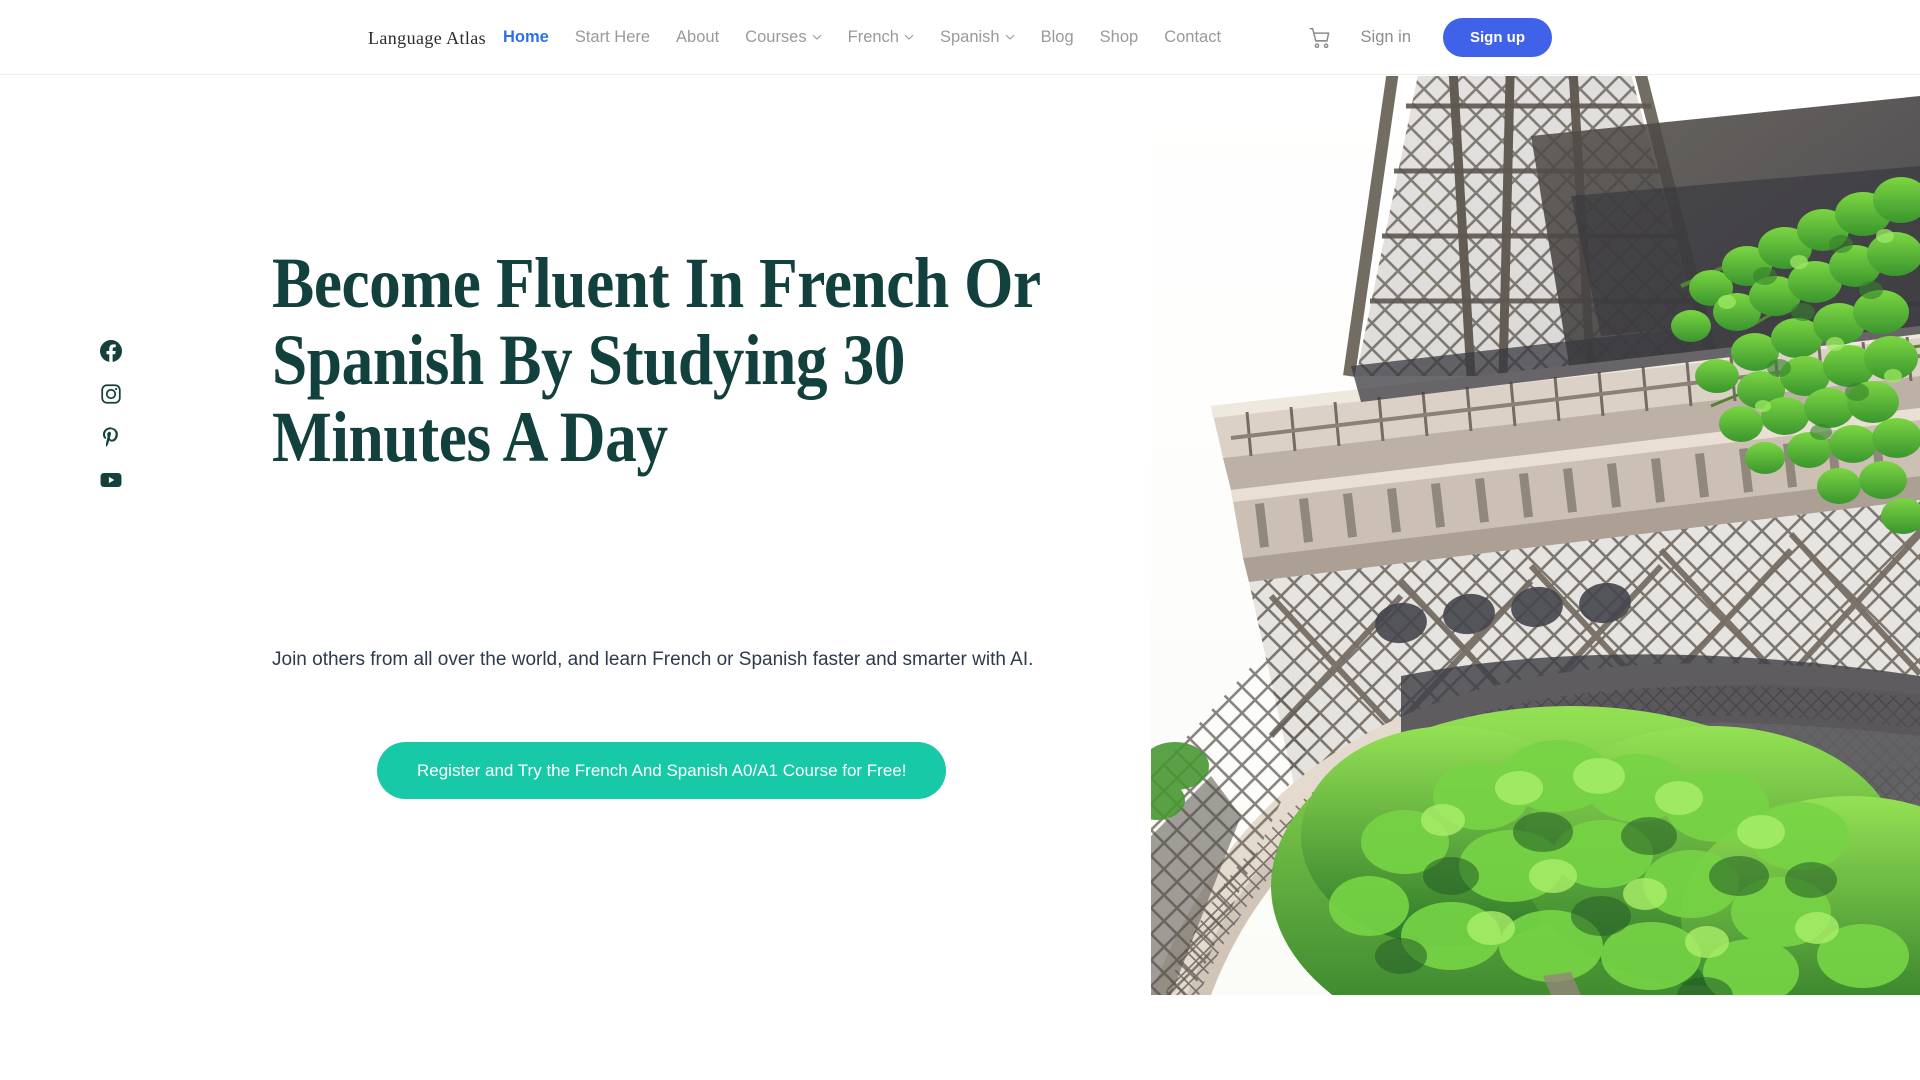  Describe the element at coordinates (873, 37) in the screenshot. I see `nav-item-label: French` at that location.